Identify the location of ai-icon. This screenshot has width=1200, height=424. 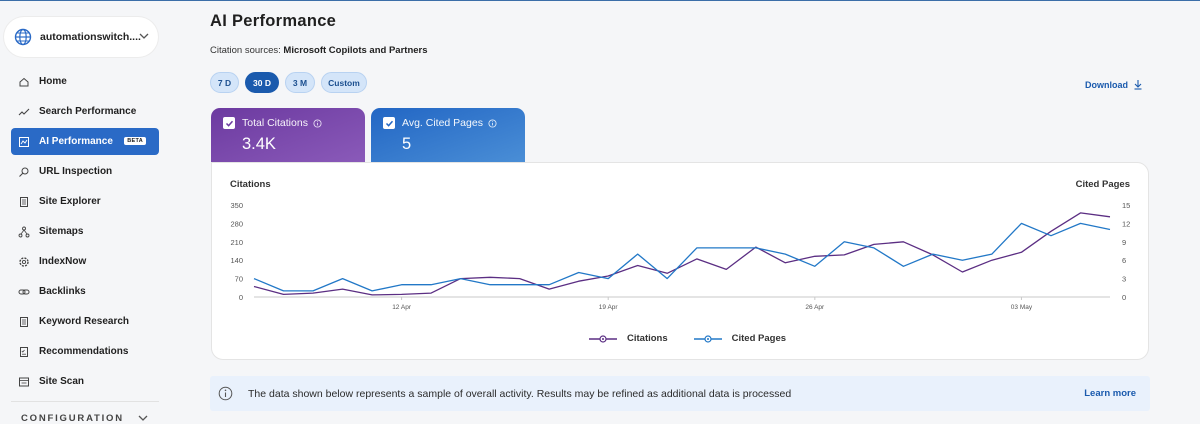
(24, 142).